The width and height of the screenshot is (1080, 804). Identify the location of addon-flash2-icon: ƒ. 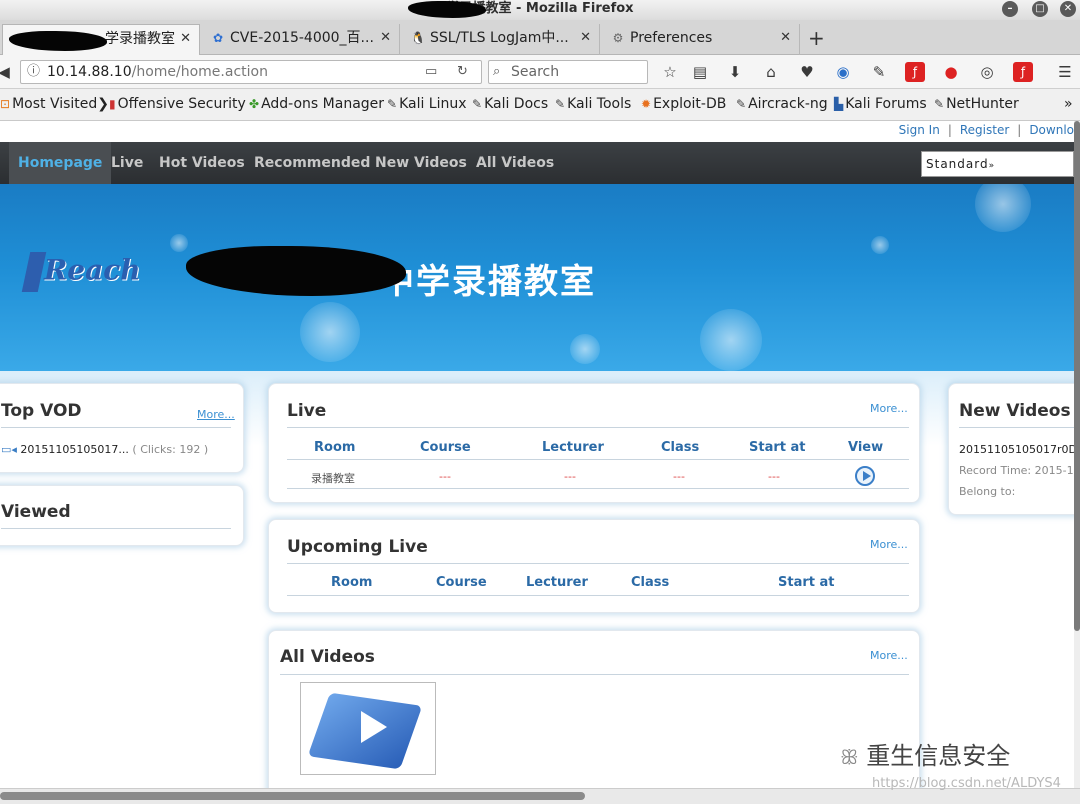
(1023, 72).